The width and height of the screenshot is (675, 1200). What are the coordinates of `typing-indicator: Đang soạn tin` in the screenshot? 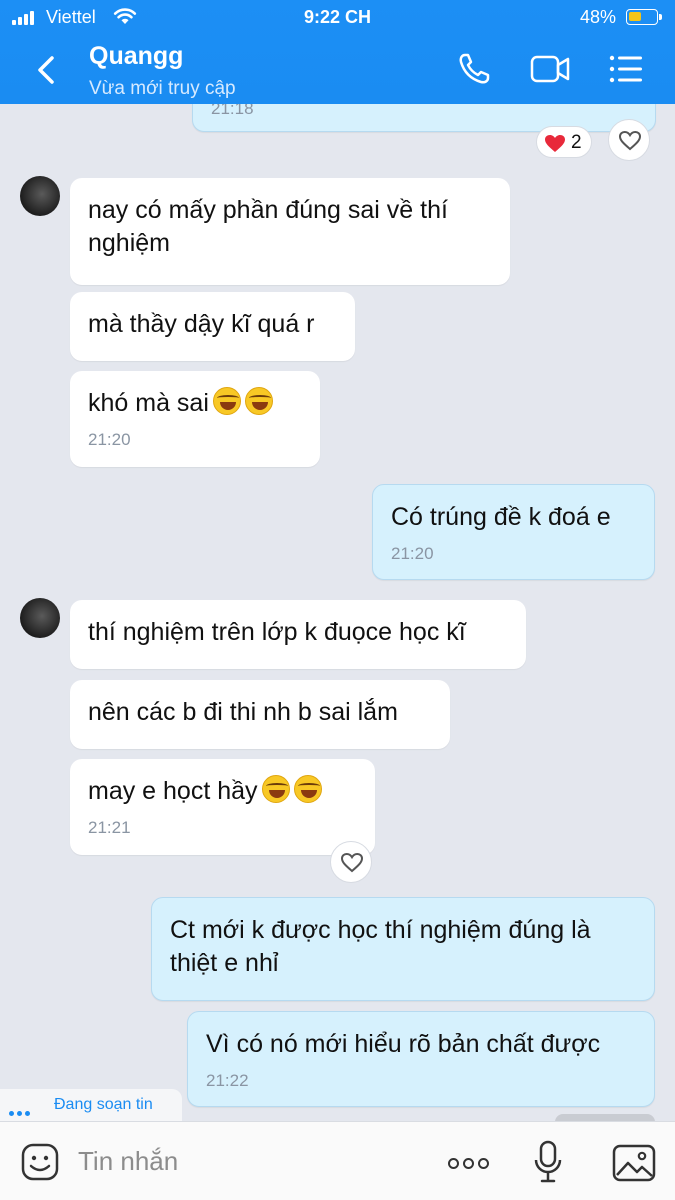 It's located at (91, 1105).